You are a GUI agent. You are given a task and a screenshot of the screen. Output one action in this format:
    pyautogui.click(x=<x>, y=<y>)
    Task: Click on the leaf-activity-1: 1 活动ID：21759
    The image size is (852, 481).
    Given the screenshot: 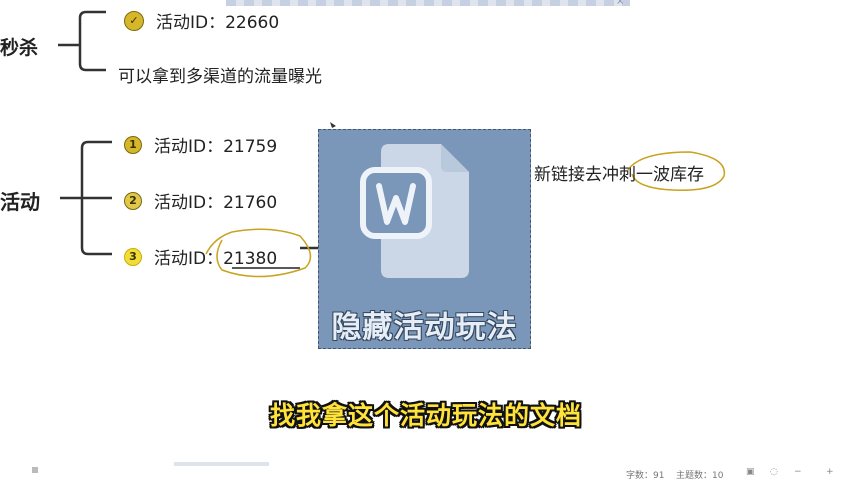 What is the action you would take?
    pyautogui.click(x=200, y=144)
    